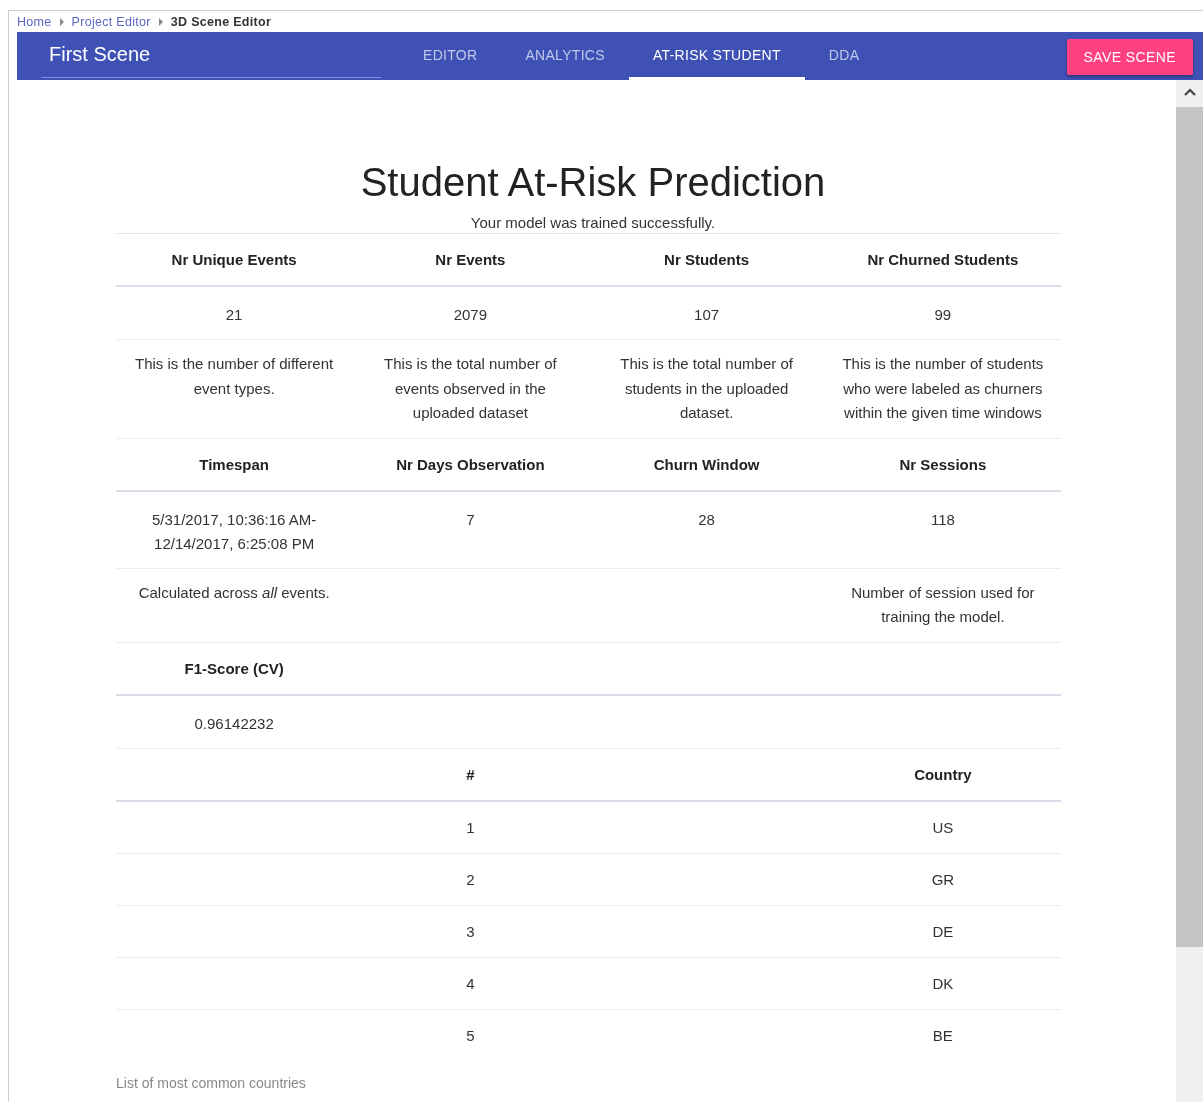 This screenshot has height=1102, width=1203. Describe the element at coordinates (470, 259) in the screenshot. I see `column-header: Nr Events` at that location.